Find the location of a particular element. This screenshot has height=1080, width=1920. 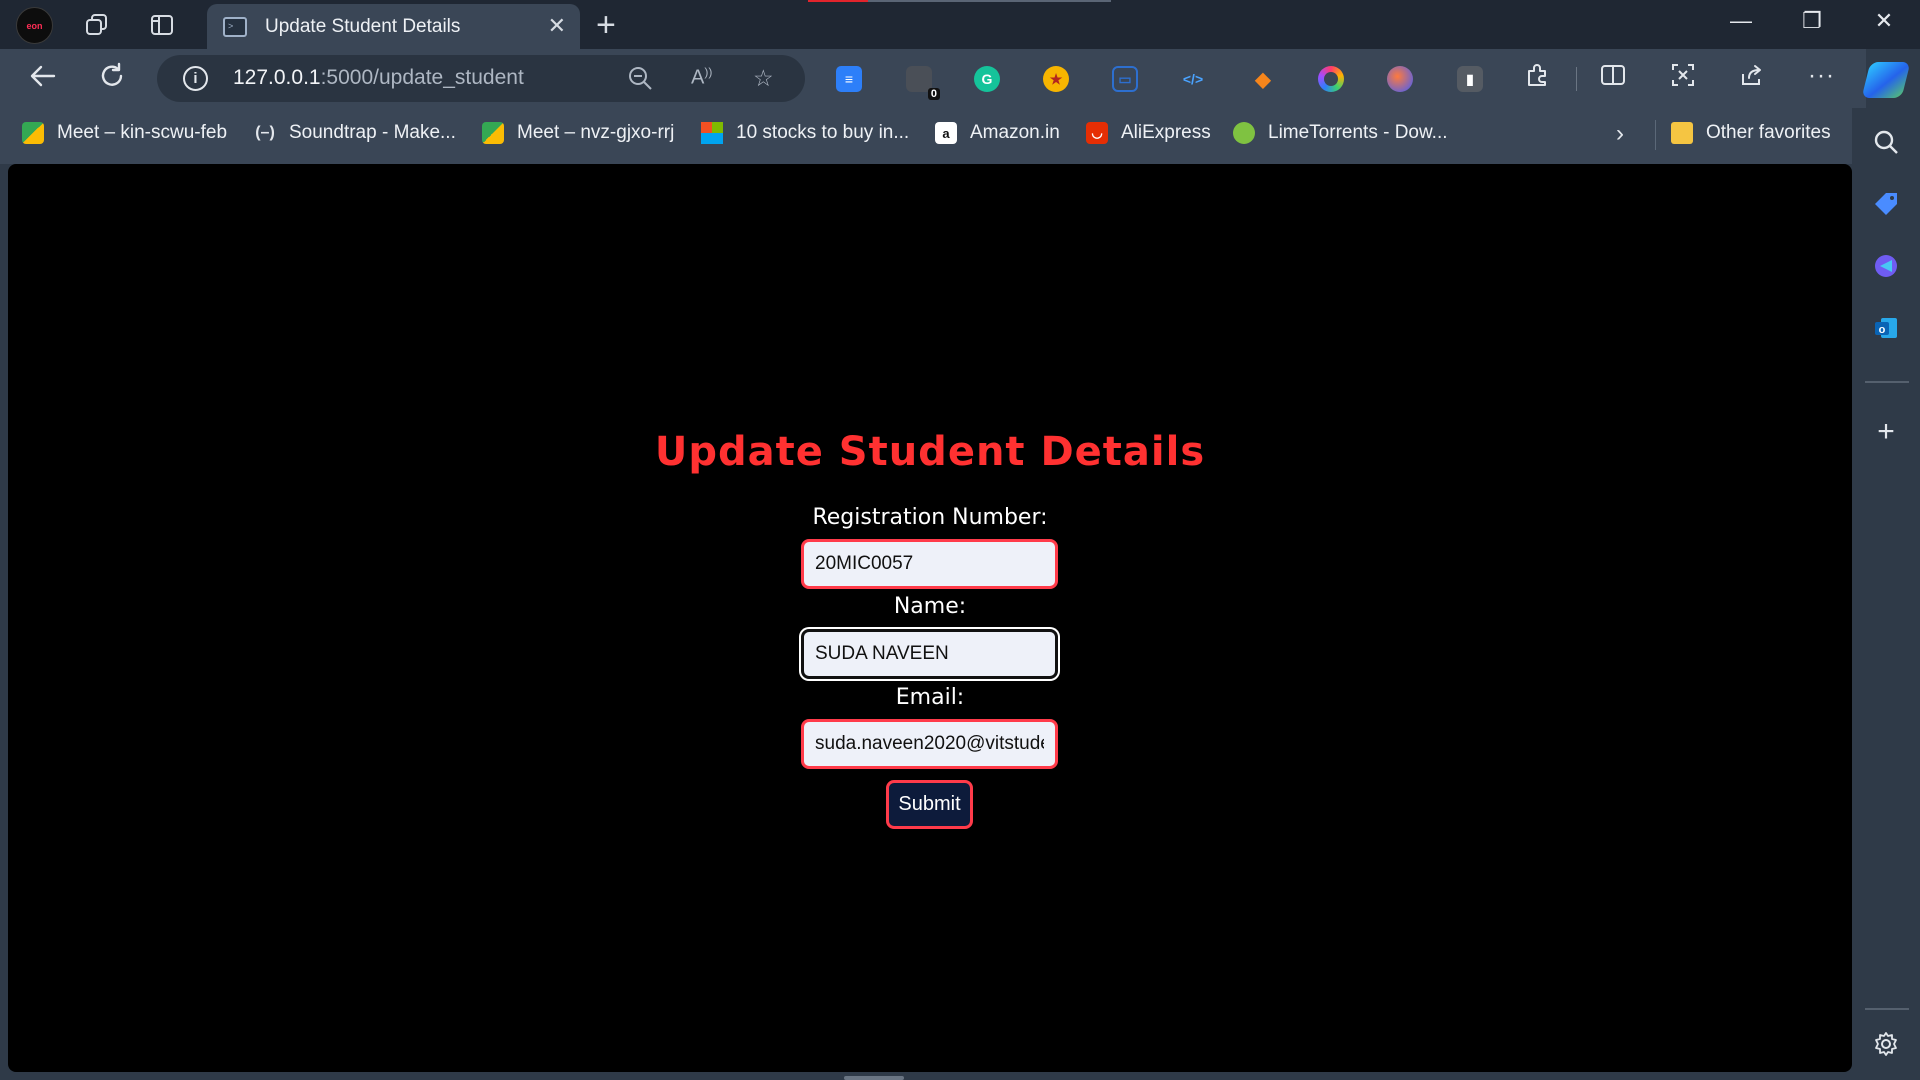

screen-capture-extension-icon: ▭ is located at coordinates (1125, 79).